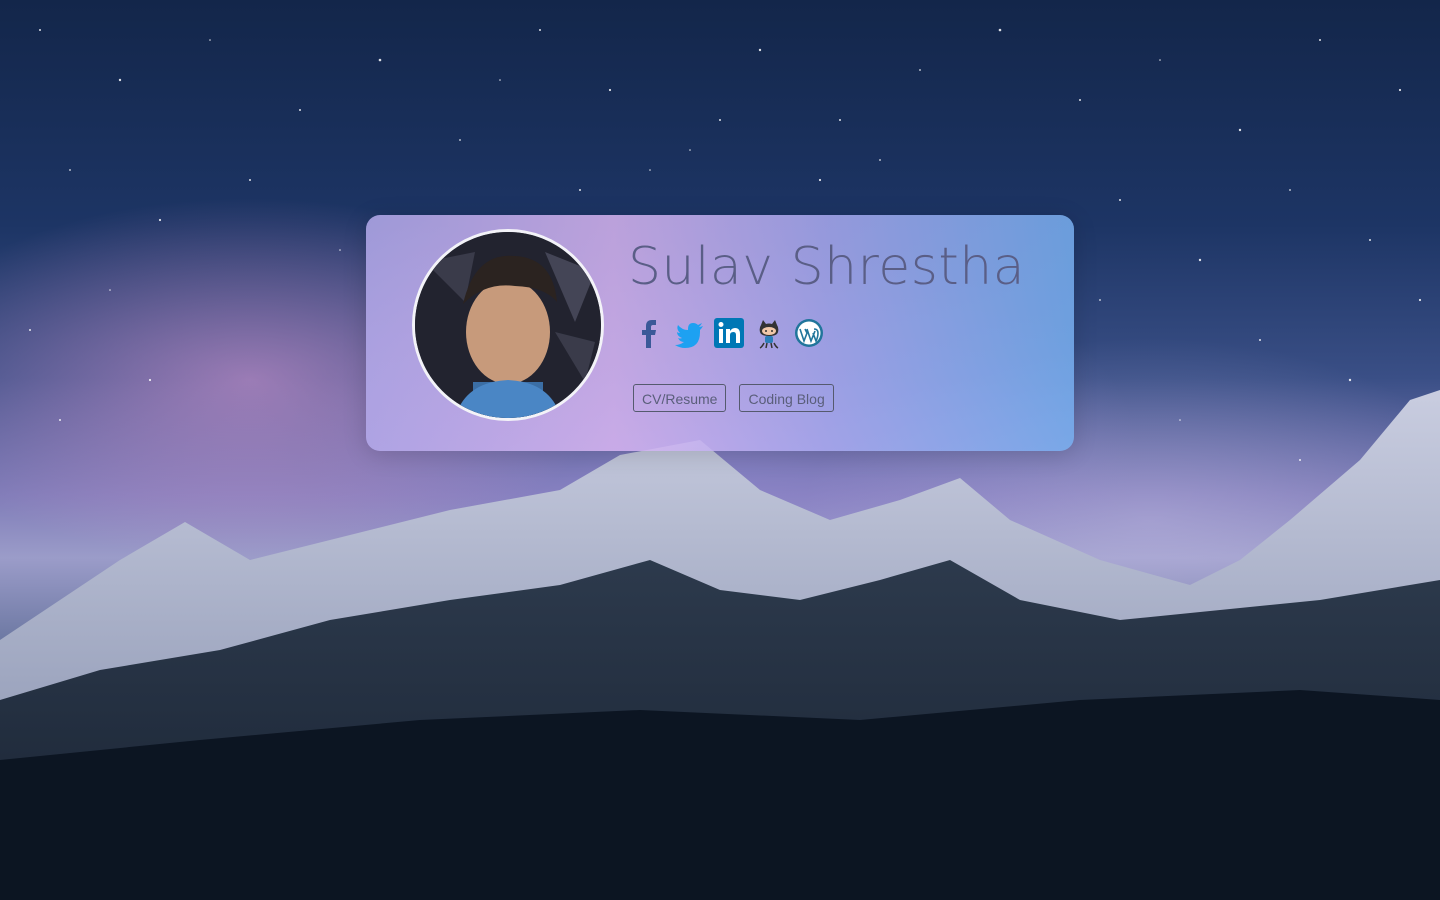 Image resolution: width=1440 pixels, height=900 pixels. I want to click on twitter-link, so click(689, 333).